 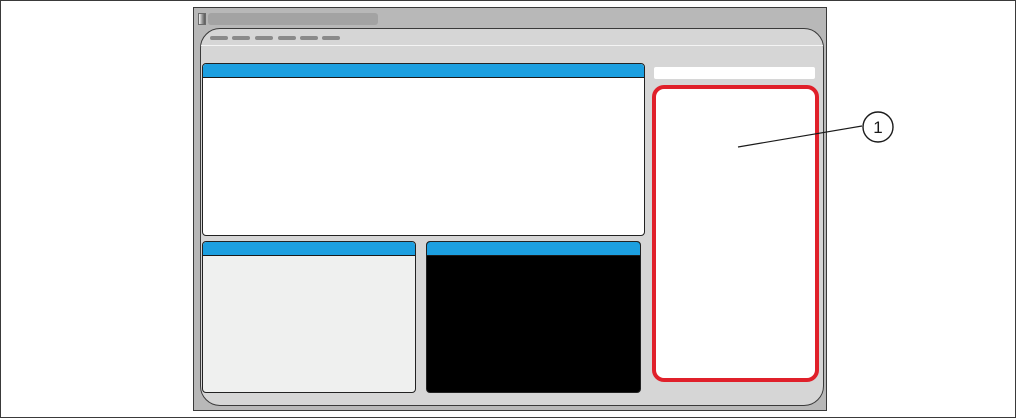 I want to click on callout-layer: 1, so click(x=815, y=129).